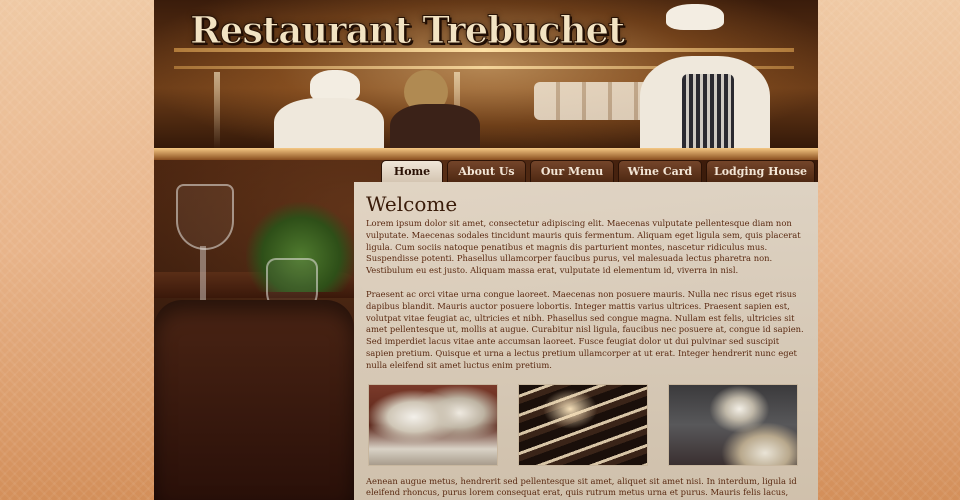 This screenshot has height=500, width=960. I want to click on armchair, so click(254, 400).